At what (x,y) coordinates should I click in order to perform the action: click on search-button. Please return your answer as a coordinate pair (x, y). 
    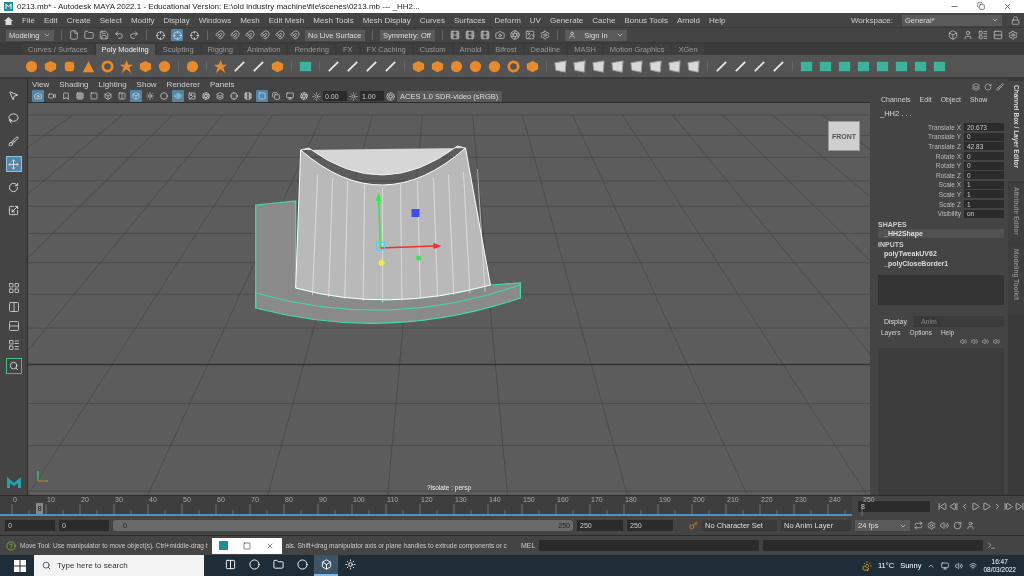
    Looking at the image, I should click on (13, 366).